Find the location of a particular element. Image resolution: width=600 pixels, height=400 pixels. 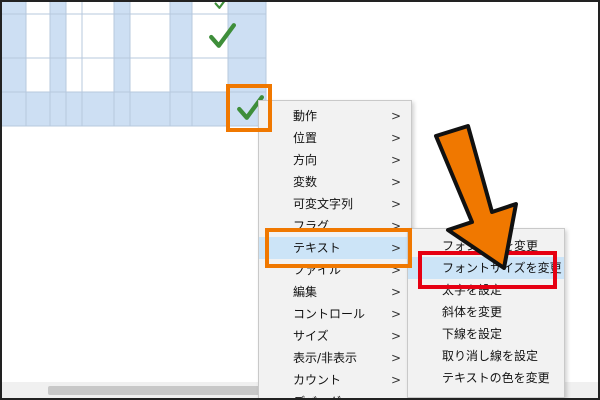

menu-item-label: カウント is located at coordinates (317, 380).